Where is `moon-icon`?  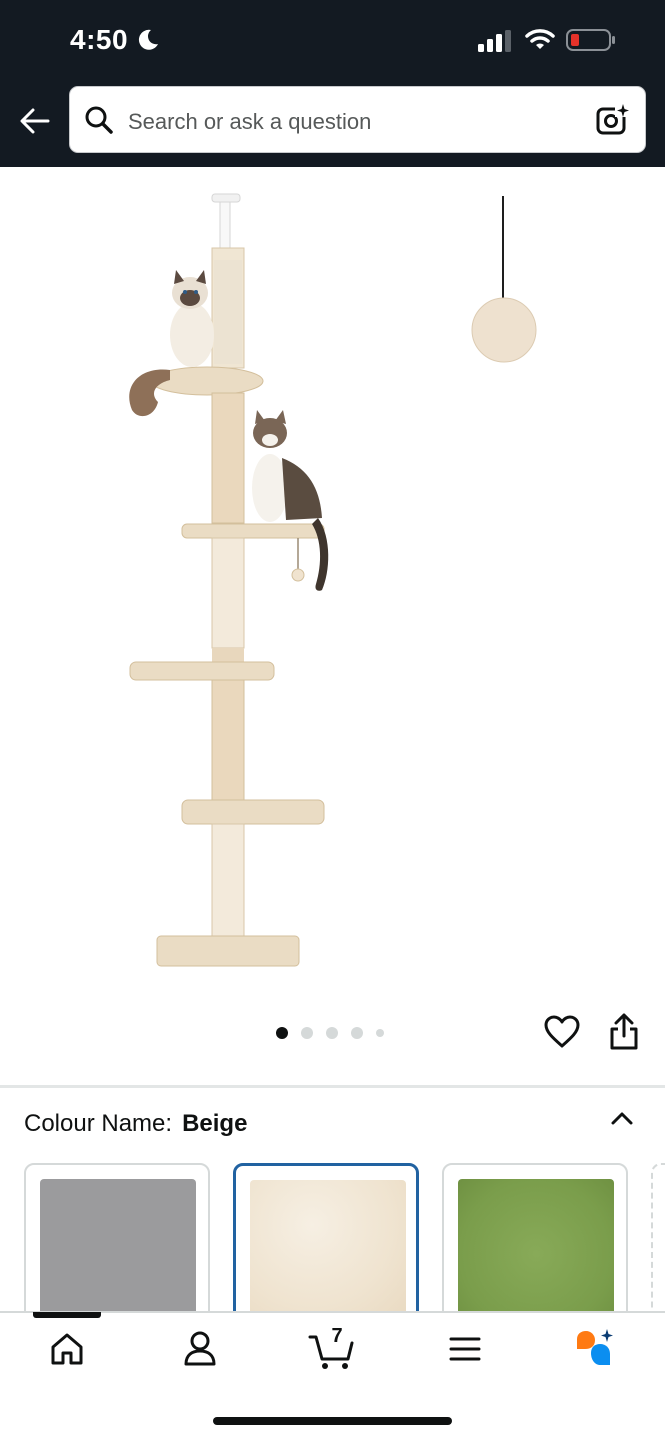
moon-icon is located at coordinates (148, 39).